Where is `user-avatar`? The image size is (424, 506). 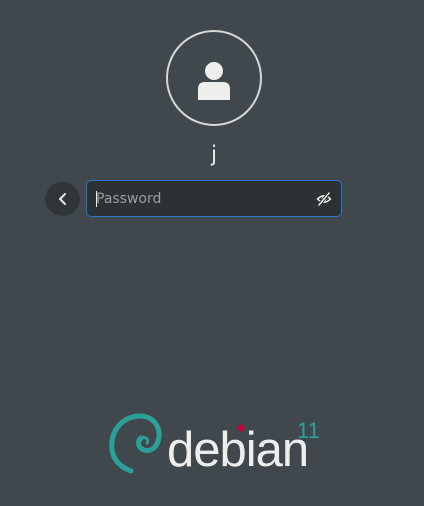
user-avatar is located at coordinates (214, 78).